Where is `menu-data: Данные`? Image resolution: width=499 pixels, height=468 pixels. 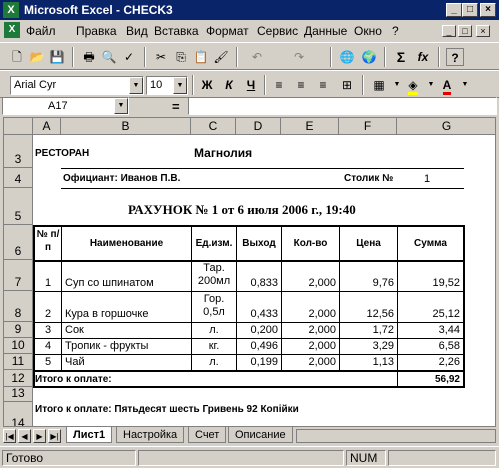
menu-data: Данные is located at coordinates (325, 31).